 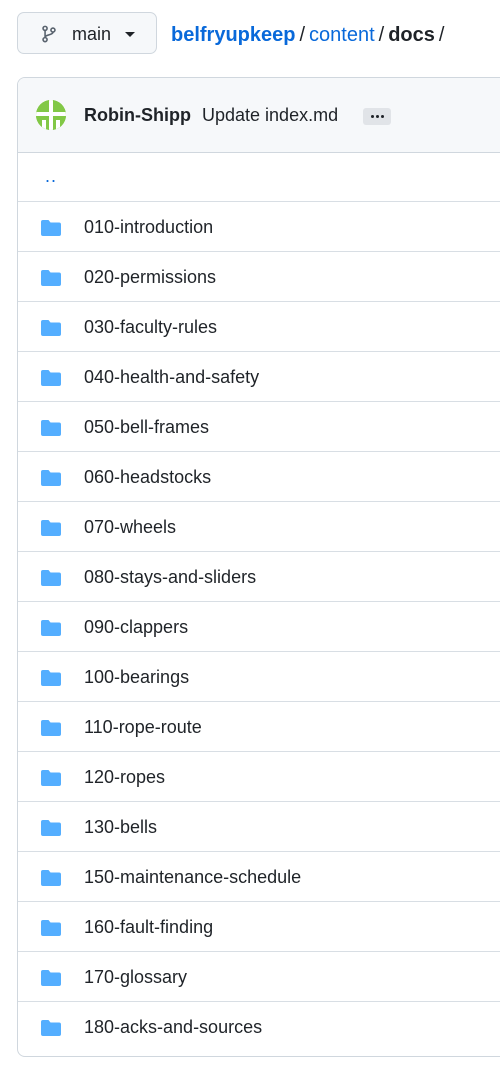 I want to click on parent-directory-row: .., so click(x=259, y=177).